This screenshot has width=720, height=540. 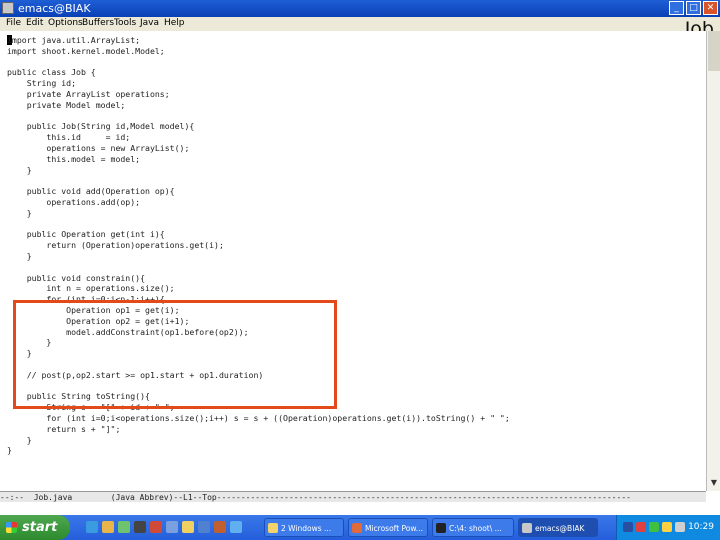 What do you see at coordinates (40, 527) in the screenshot?
I see `start-label: start` at bounding box center [40, 527].